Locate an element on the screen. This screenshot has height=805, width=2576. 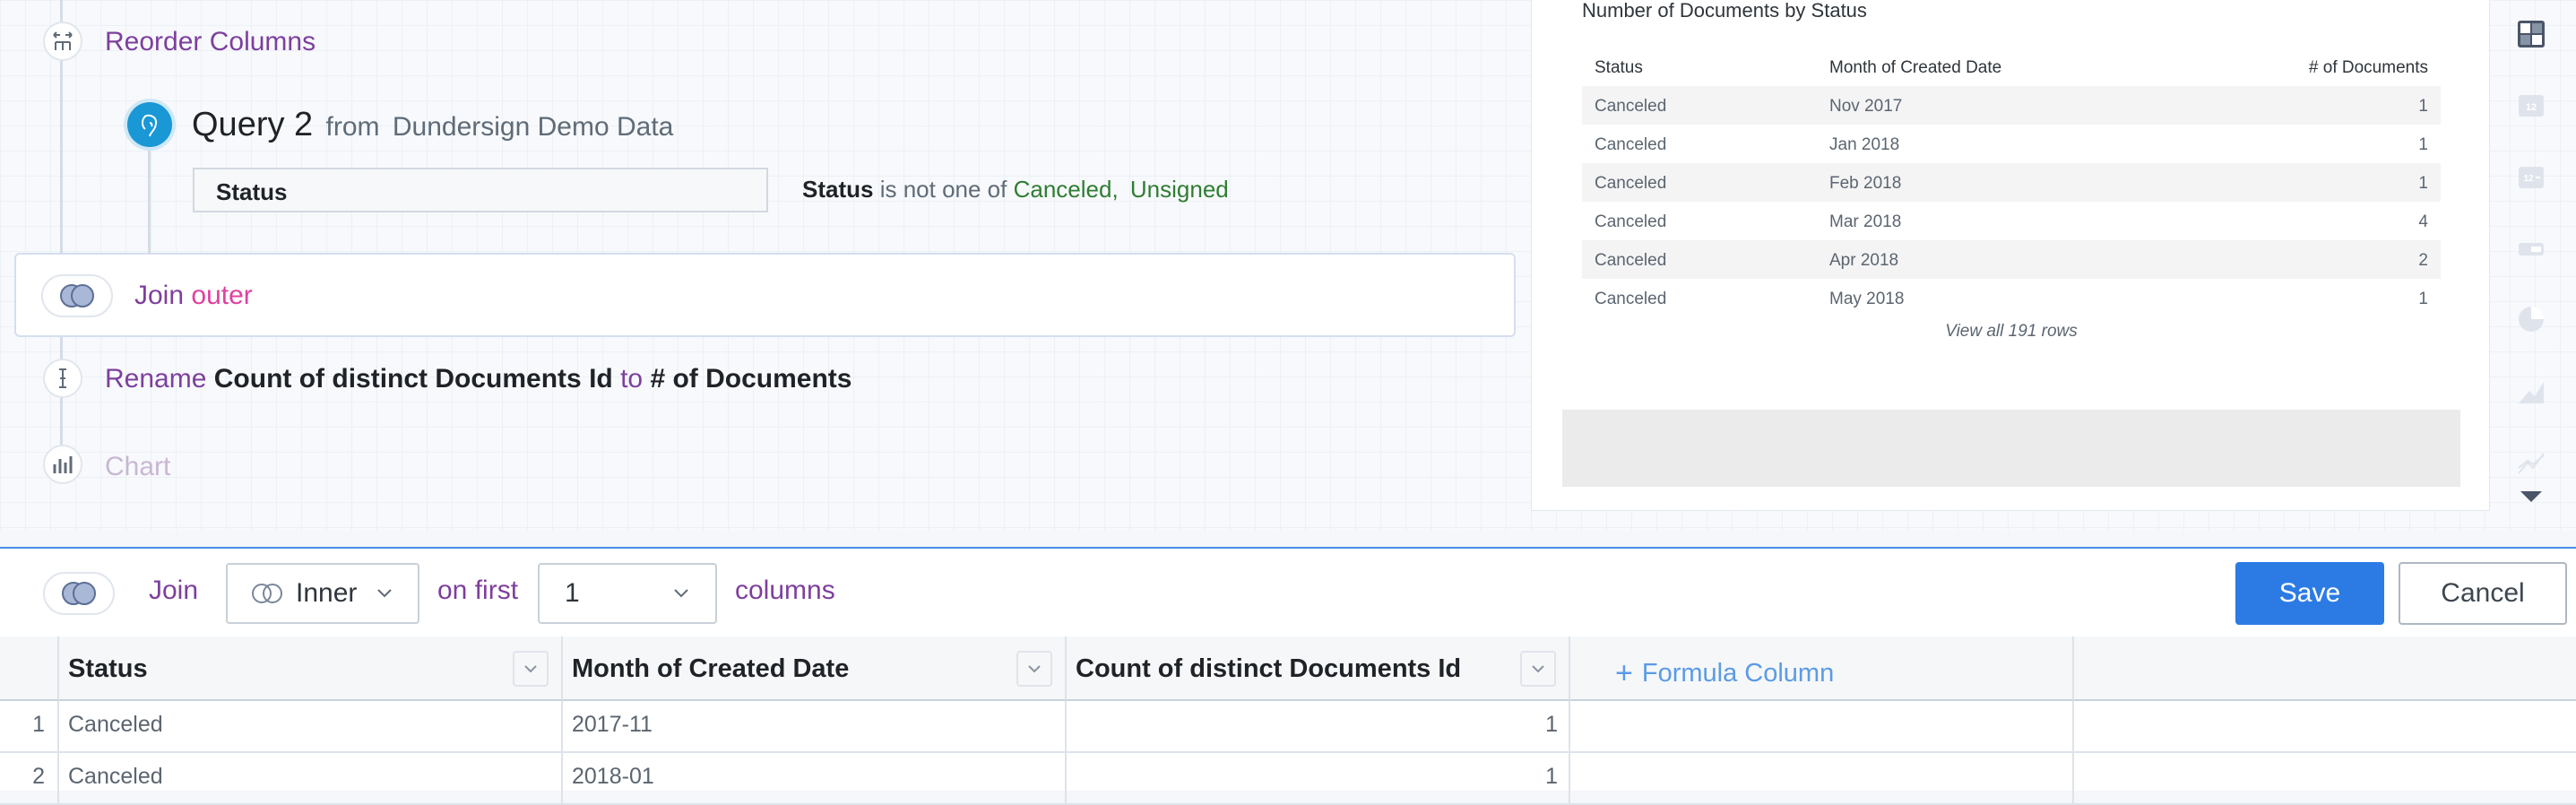
preview-cell: Apr 2018 is located at coordinates (1864, 260).